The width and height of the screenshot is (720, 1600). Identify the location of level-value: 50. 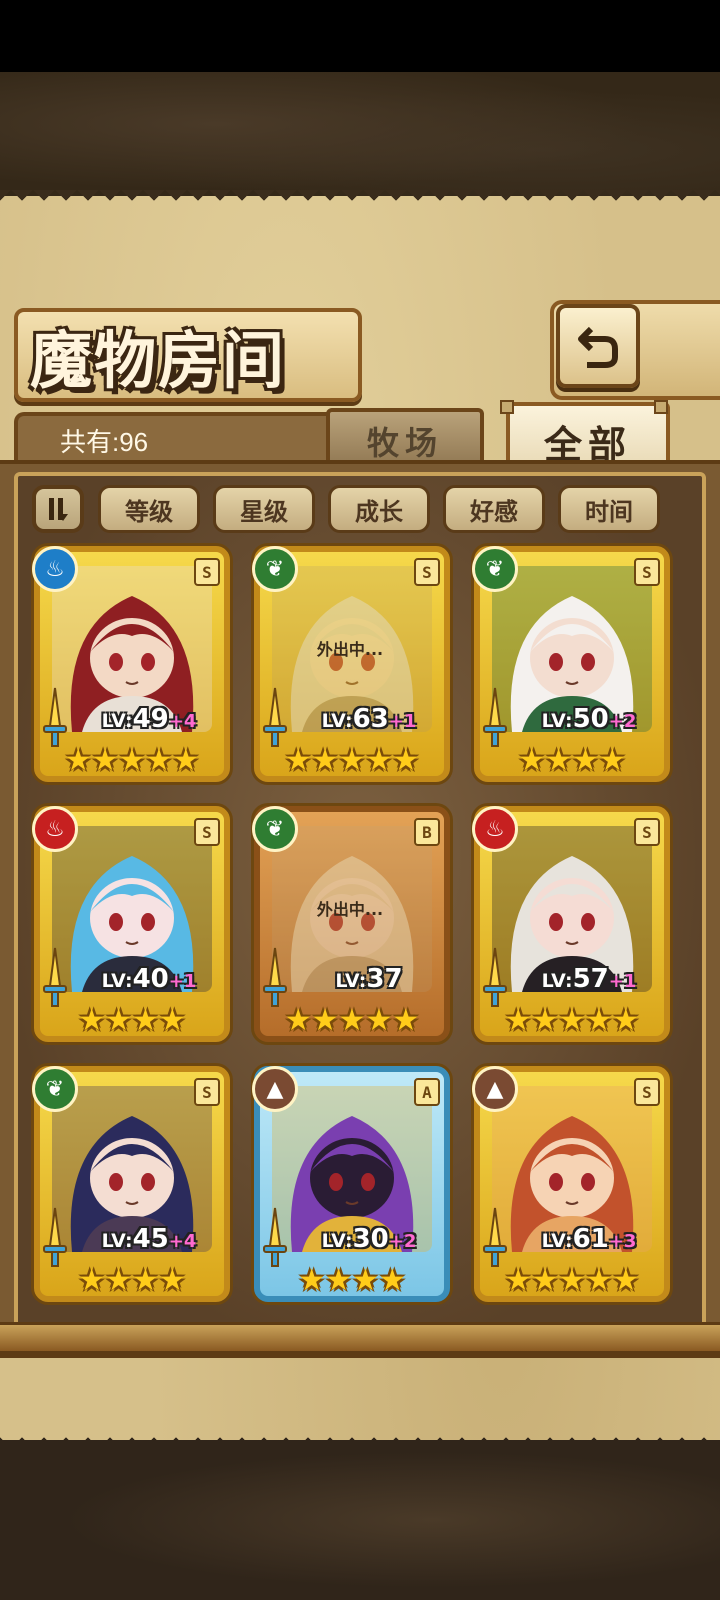
(590, 719).